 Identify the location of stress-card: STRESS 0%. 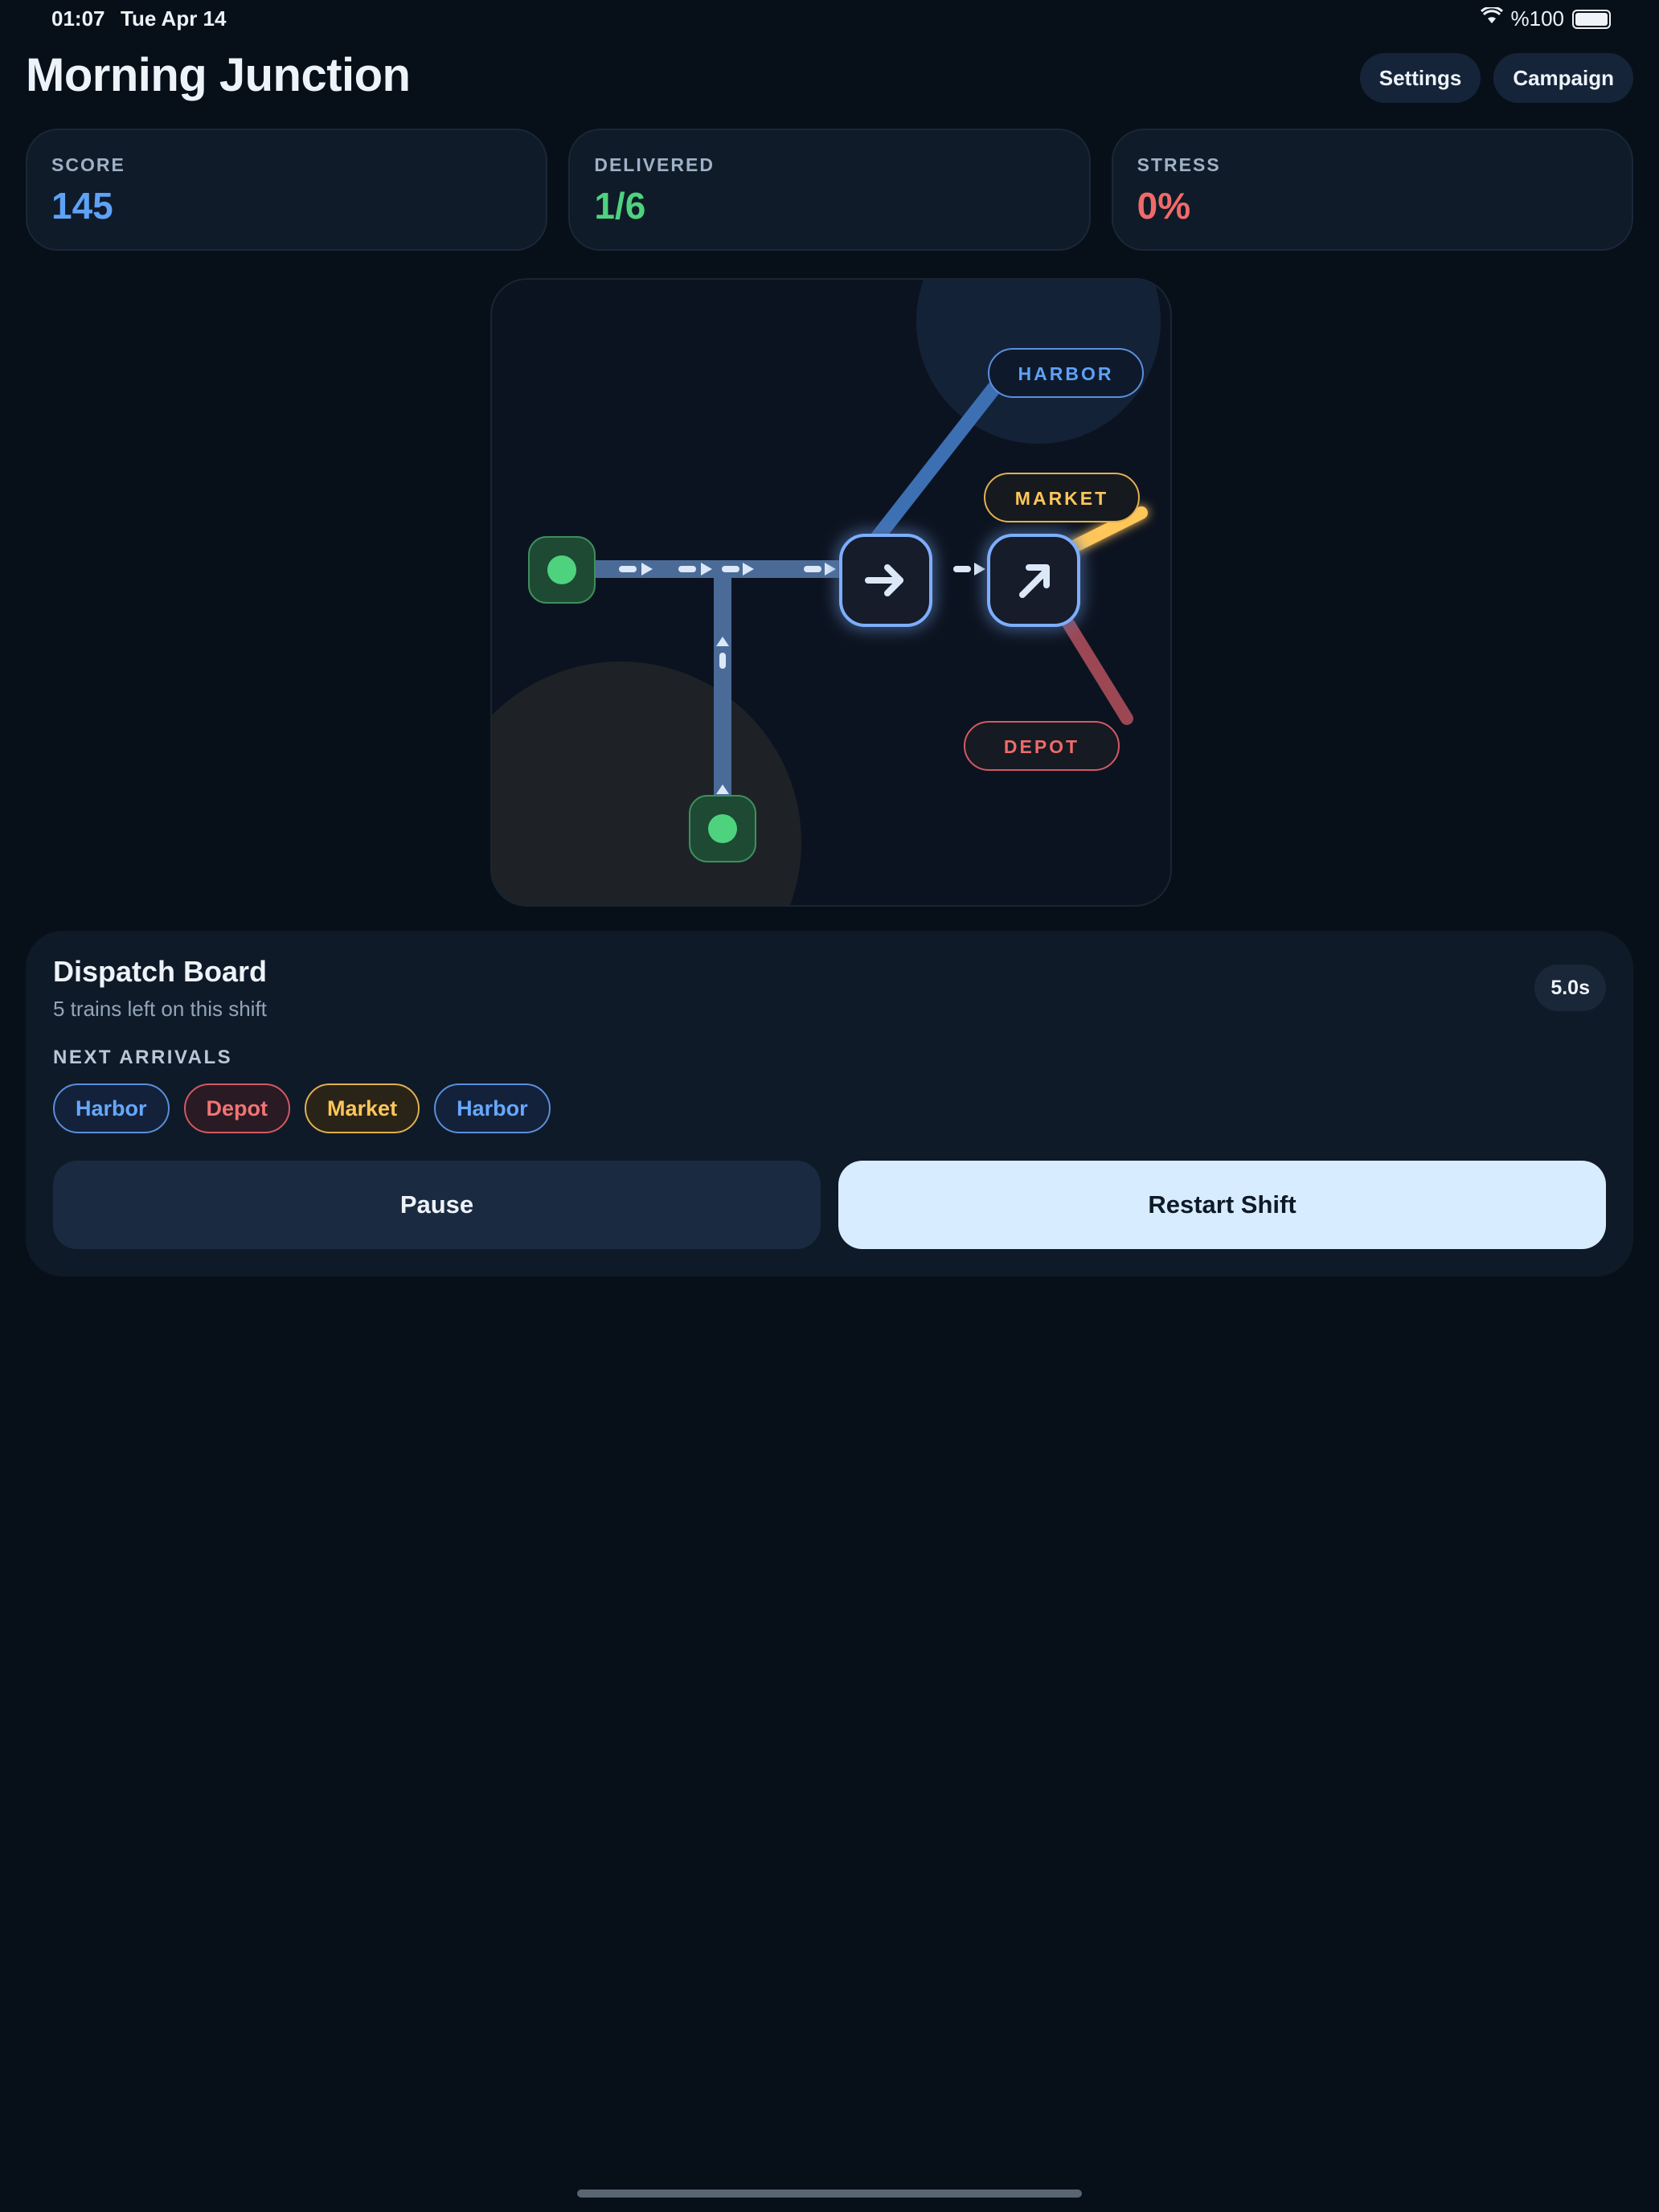
(1372, 190).